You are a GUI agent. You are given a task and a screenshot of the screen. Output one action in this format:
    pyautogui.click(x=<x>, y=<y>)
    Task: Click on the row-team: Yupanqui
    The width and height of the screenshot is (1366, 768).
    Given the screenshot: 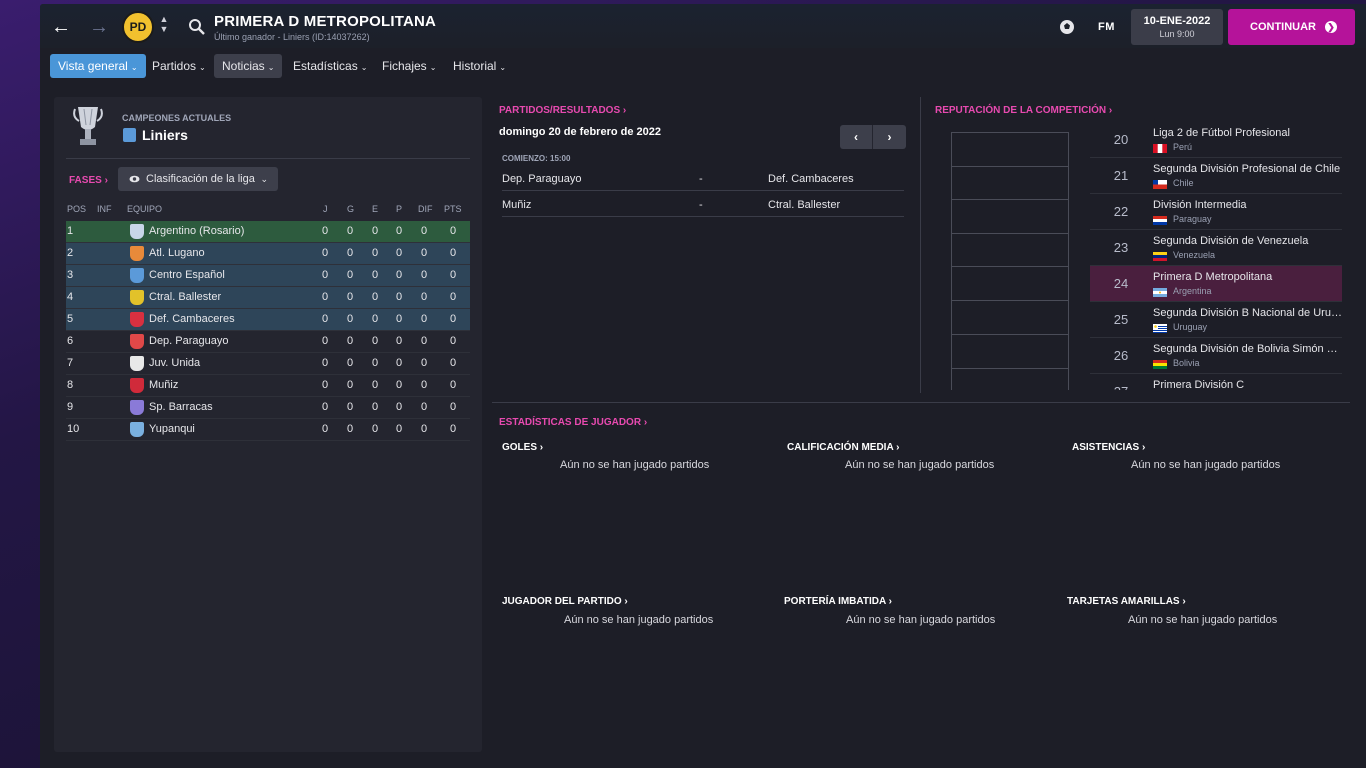 What is the action you would take?
    pyautogui.click(x=172, y=429)
    